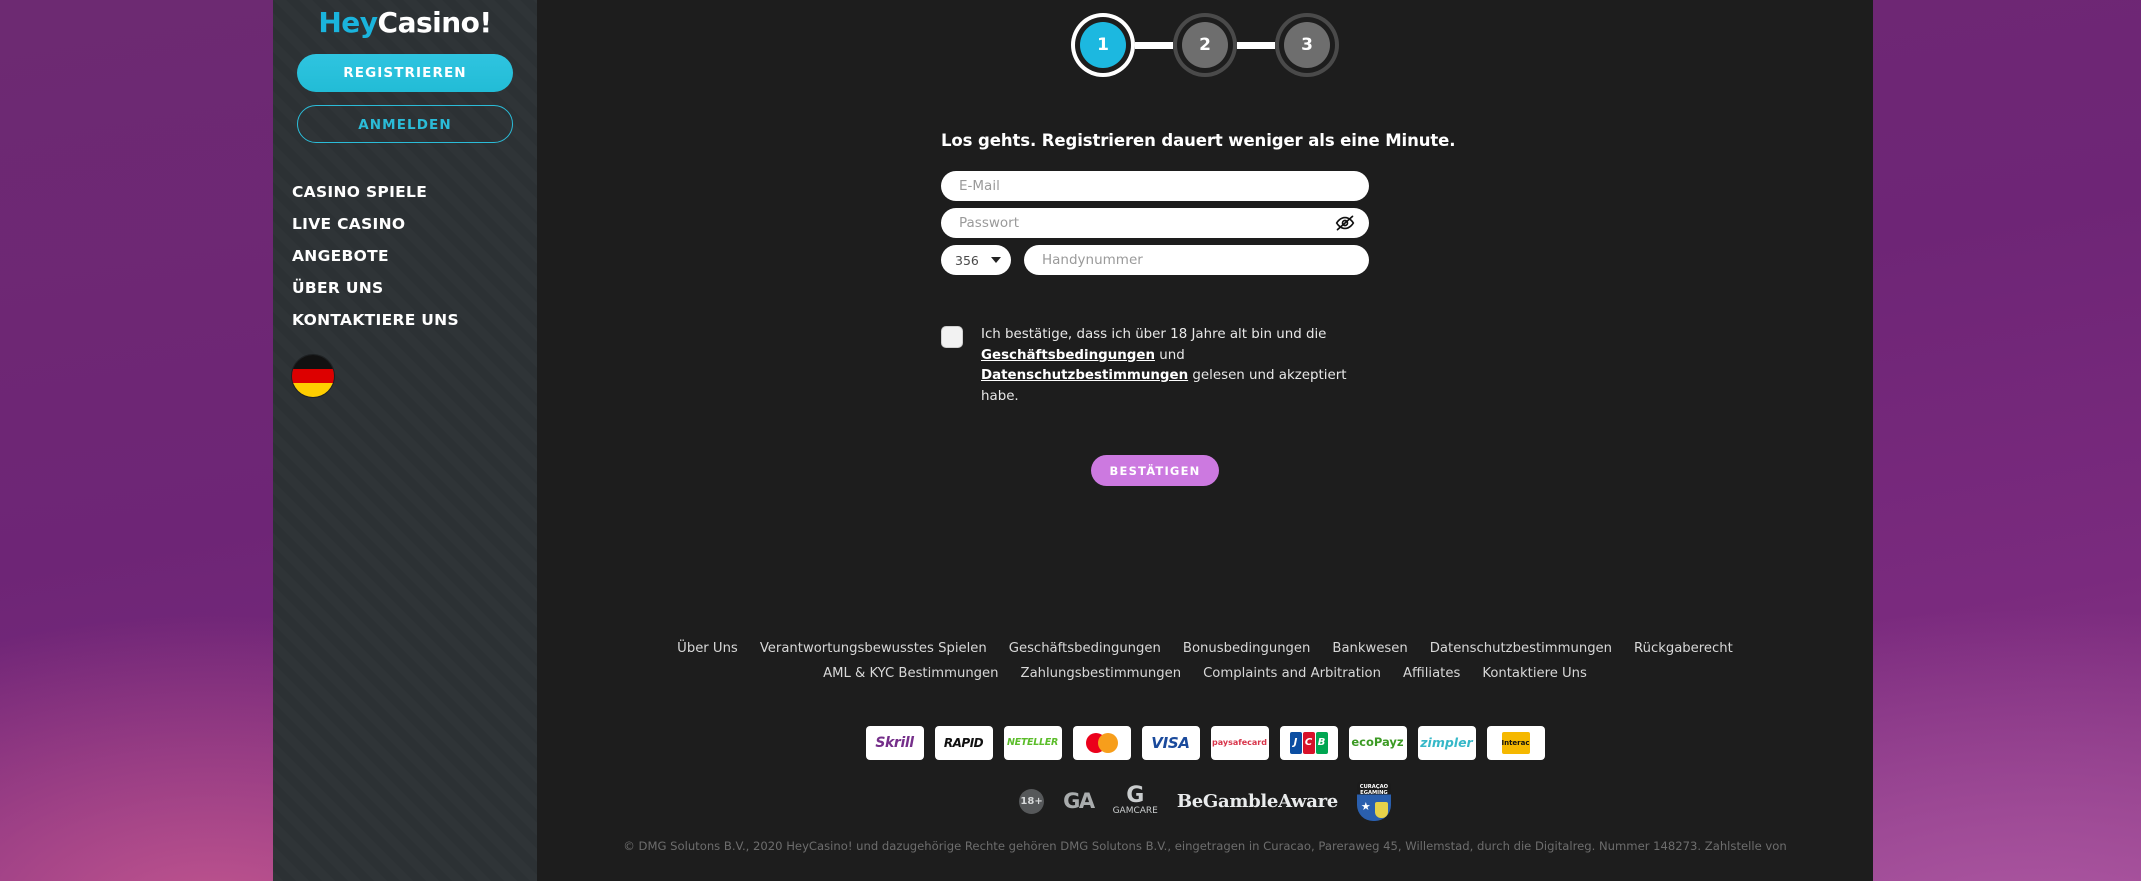 The width and height of the screenshot is (2141, 881). I want to click on country-code-value: 356, so click(967, 260).